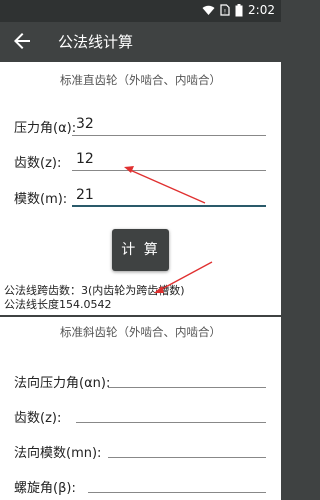 The height and width of the screenshot is (500, 320). What do you see at coordinates (45, 128) in the screenshot?
I see `pressure-angle-label: 压力角(α):` at bounding box center [45, 128].